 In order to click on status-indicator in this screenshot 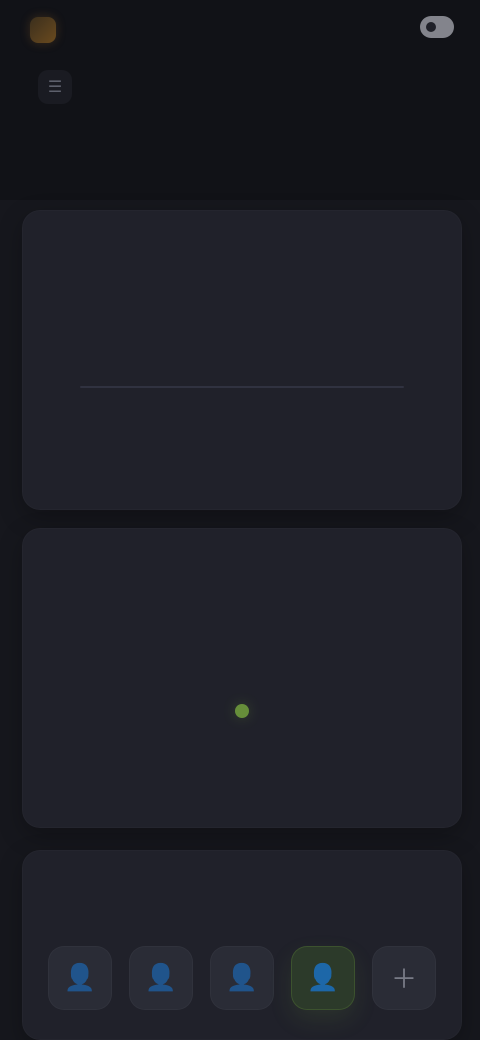, I will do `click(242, 711)`.